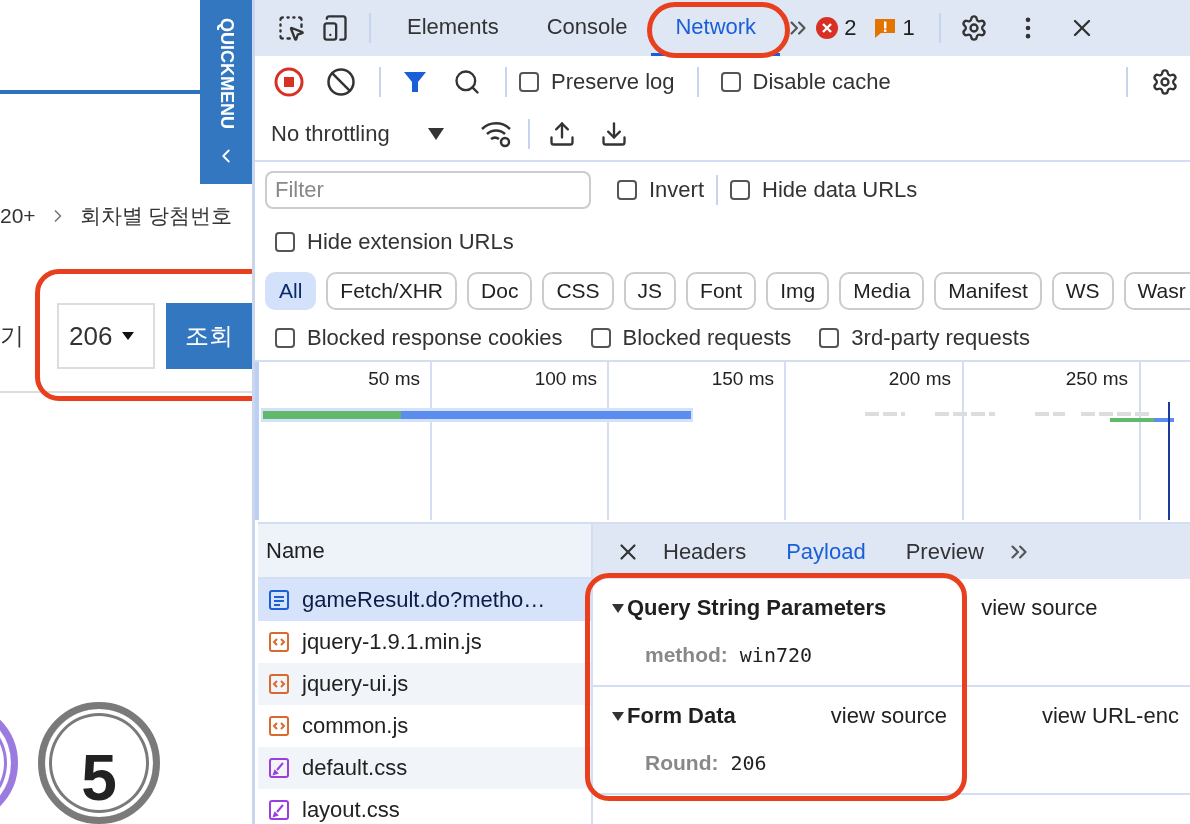 This screenshot has width=1190, height=824. I want to click on checkbox: Preserve log, so click(597, 82).